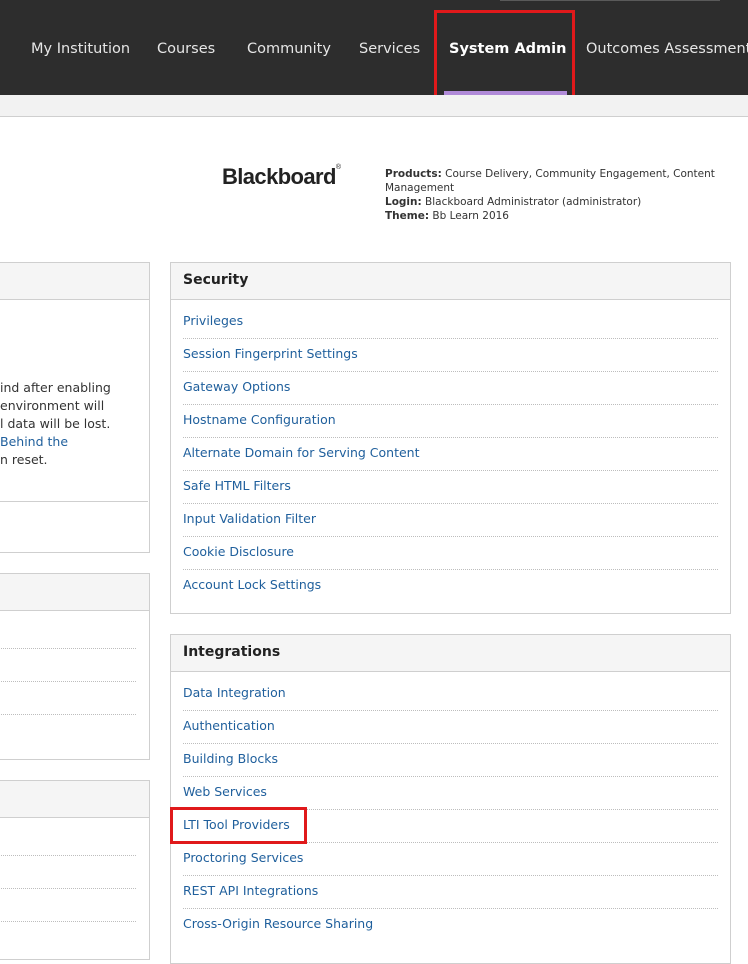 The width and height of the screenshot is (748, 964). Describe the element at coordinates (55, 442) in the screenshot. I see `left-text-link: Behind the` at that location.